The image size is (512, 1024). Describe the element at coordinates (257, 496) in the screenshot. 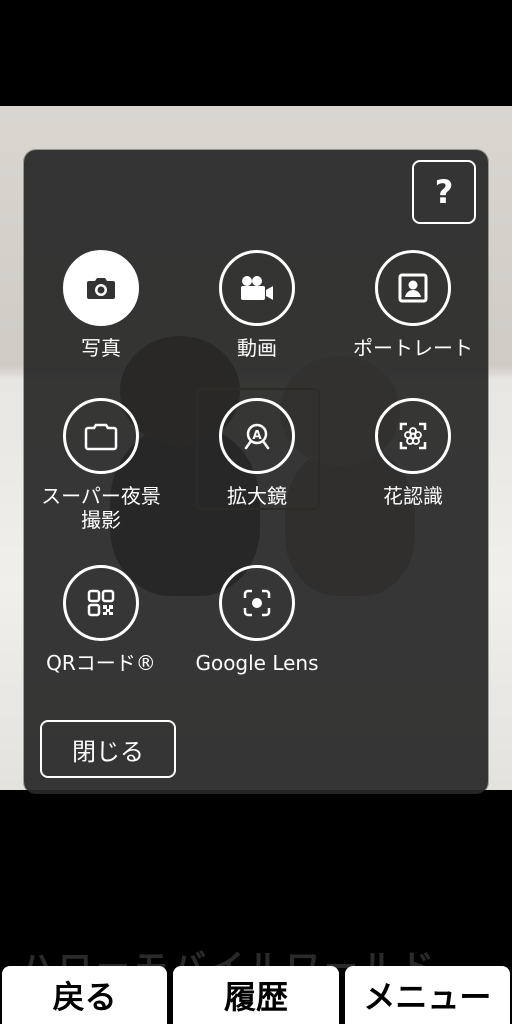

I see `mode-magnifier-label: 拡大鏡` at that location.